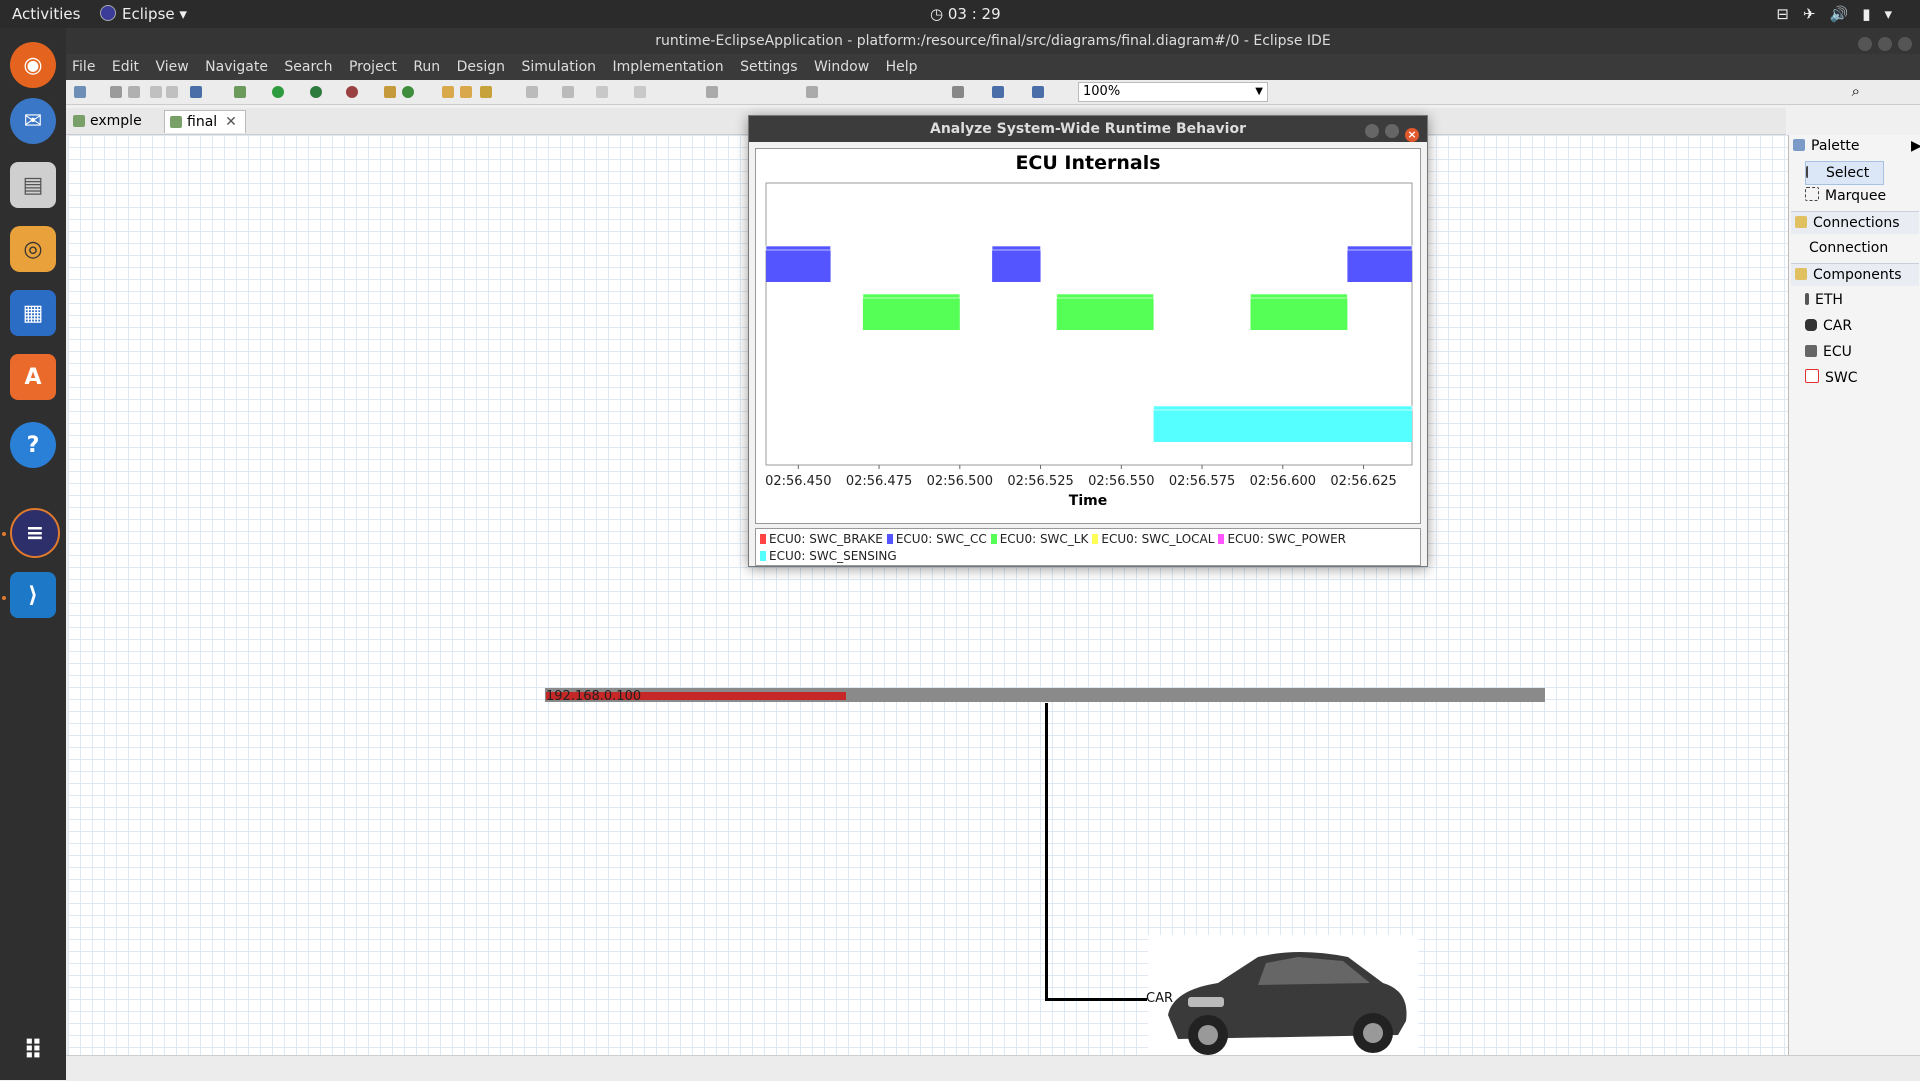 This screenshot has height=1081, width=1920. What do you see at coordinates (481, 67) in the screenshot?
I see `menu-design: Design` at bounding box center [481, 67].